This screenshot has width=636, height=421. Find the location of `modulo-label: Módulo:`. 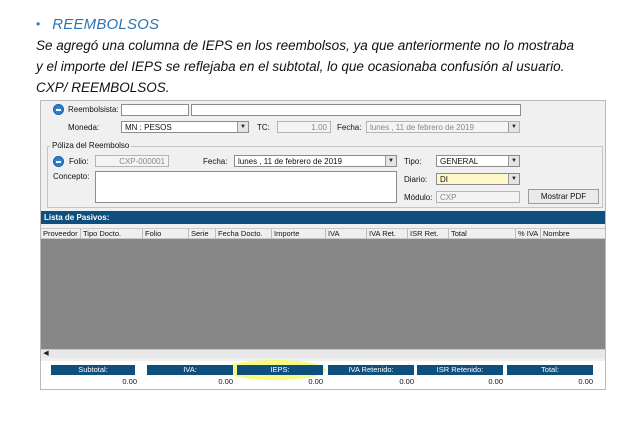

modulo-label: Módulo: is located at coordinates (418, 197).